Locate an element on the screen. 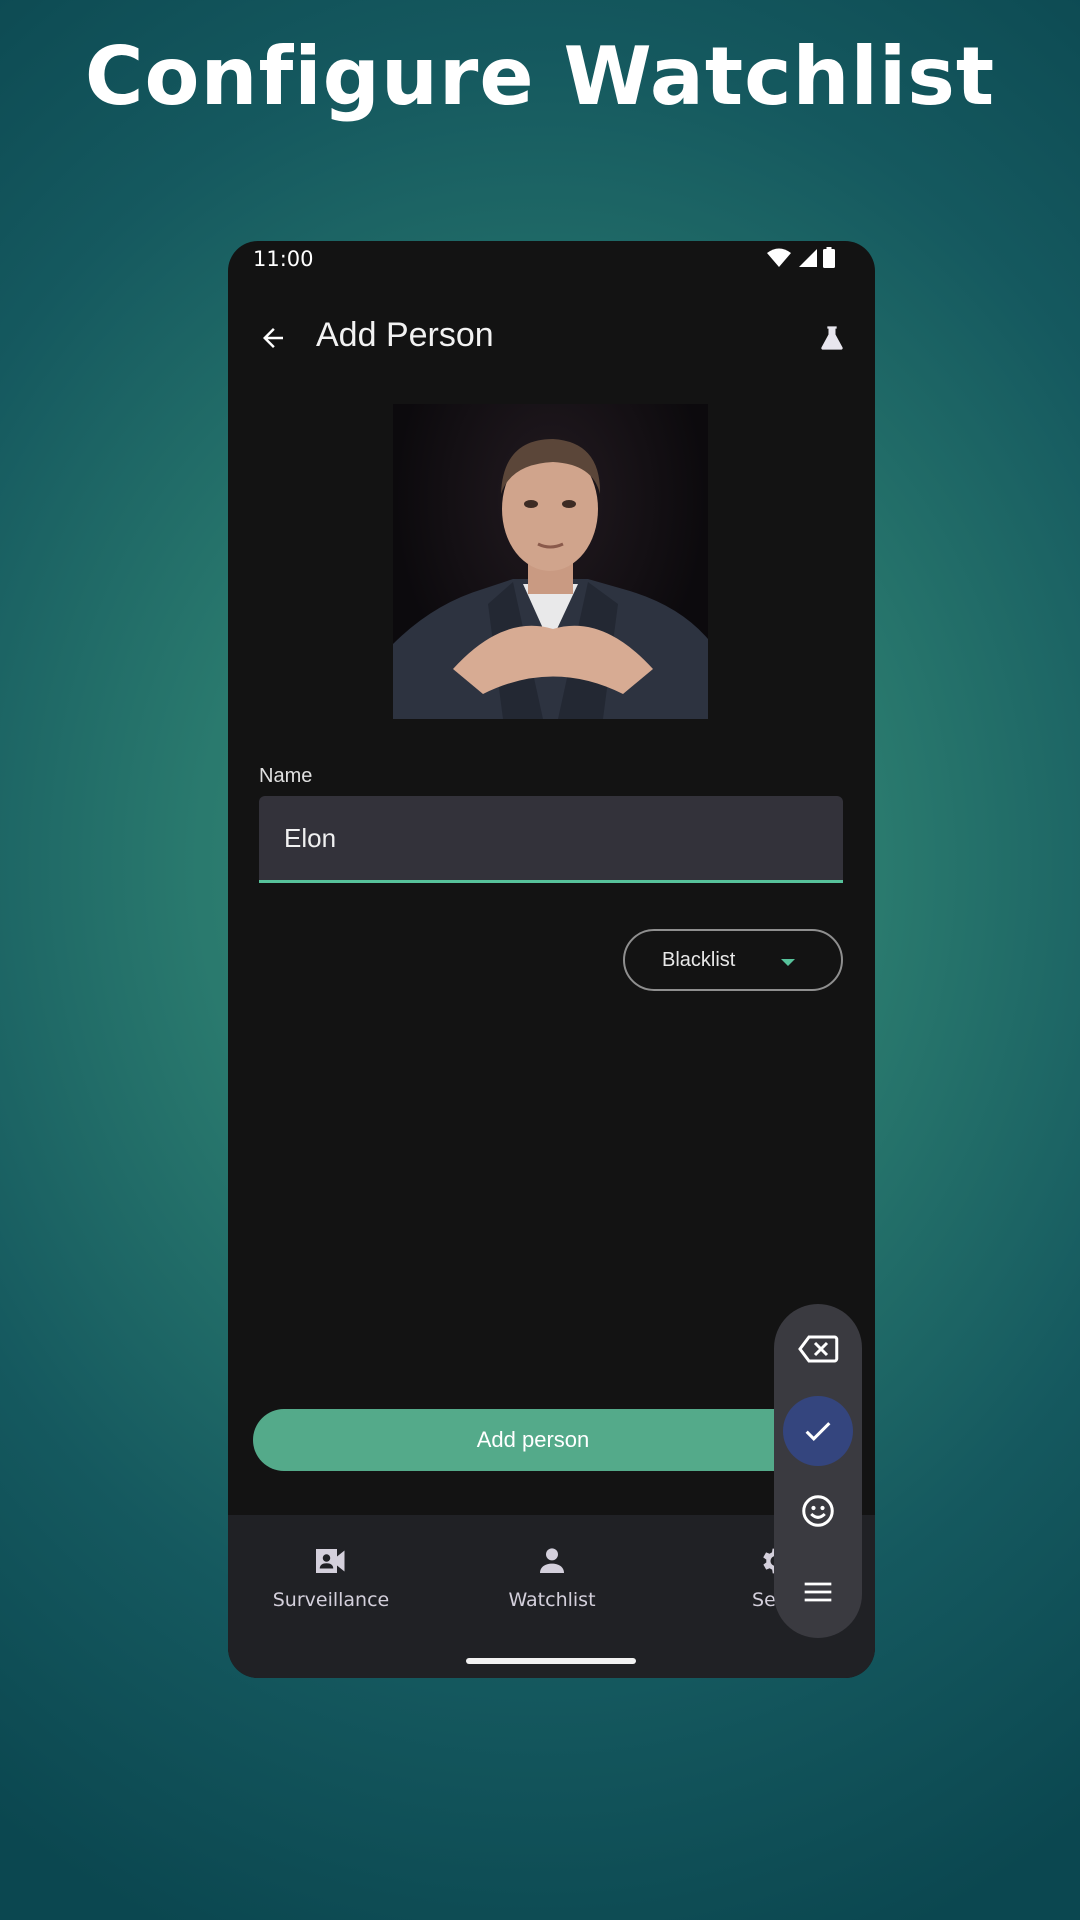 Image resolution: width=1080 pixels, height=1920 pixels. nav-item-surveillance: Surveillance is located at coordinates (331, 1576).